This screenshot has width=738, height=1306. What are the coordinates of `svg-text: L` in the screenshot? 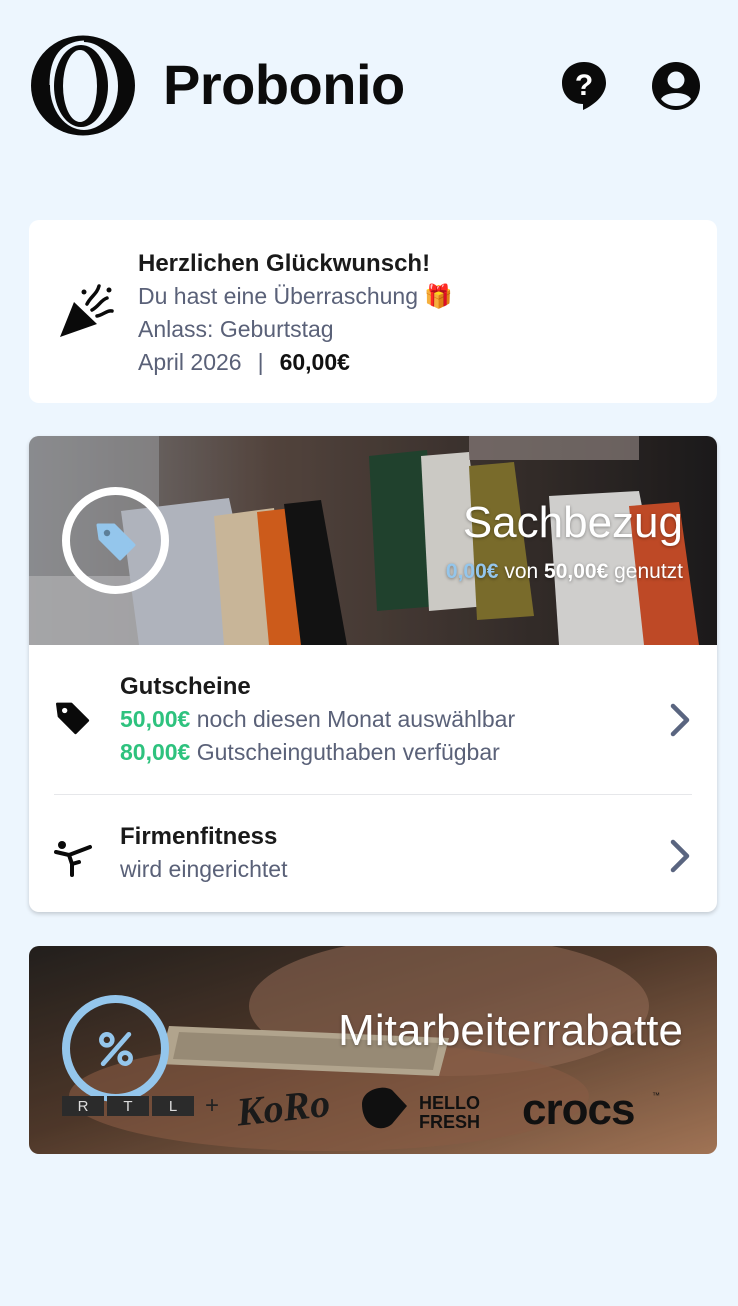 It's located at (173, 1106).